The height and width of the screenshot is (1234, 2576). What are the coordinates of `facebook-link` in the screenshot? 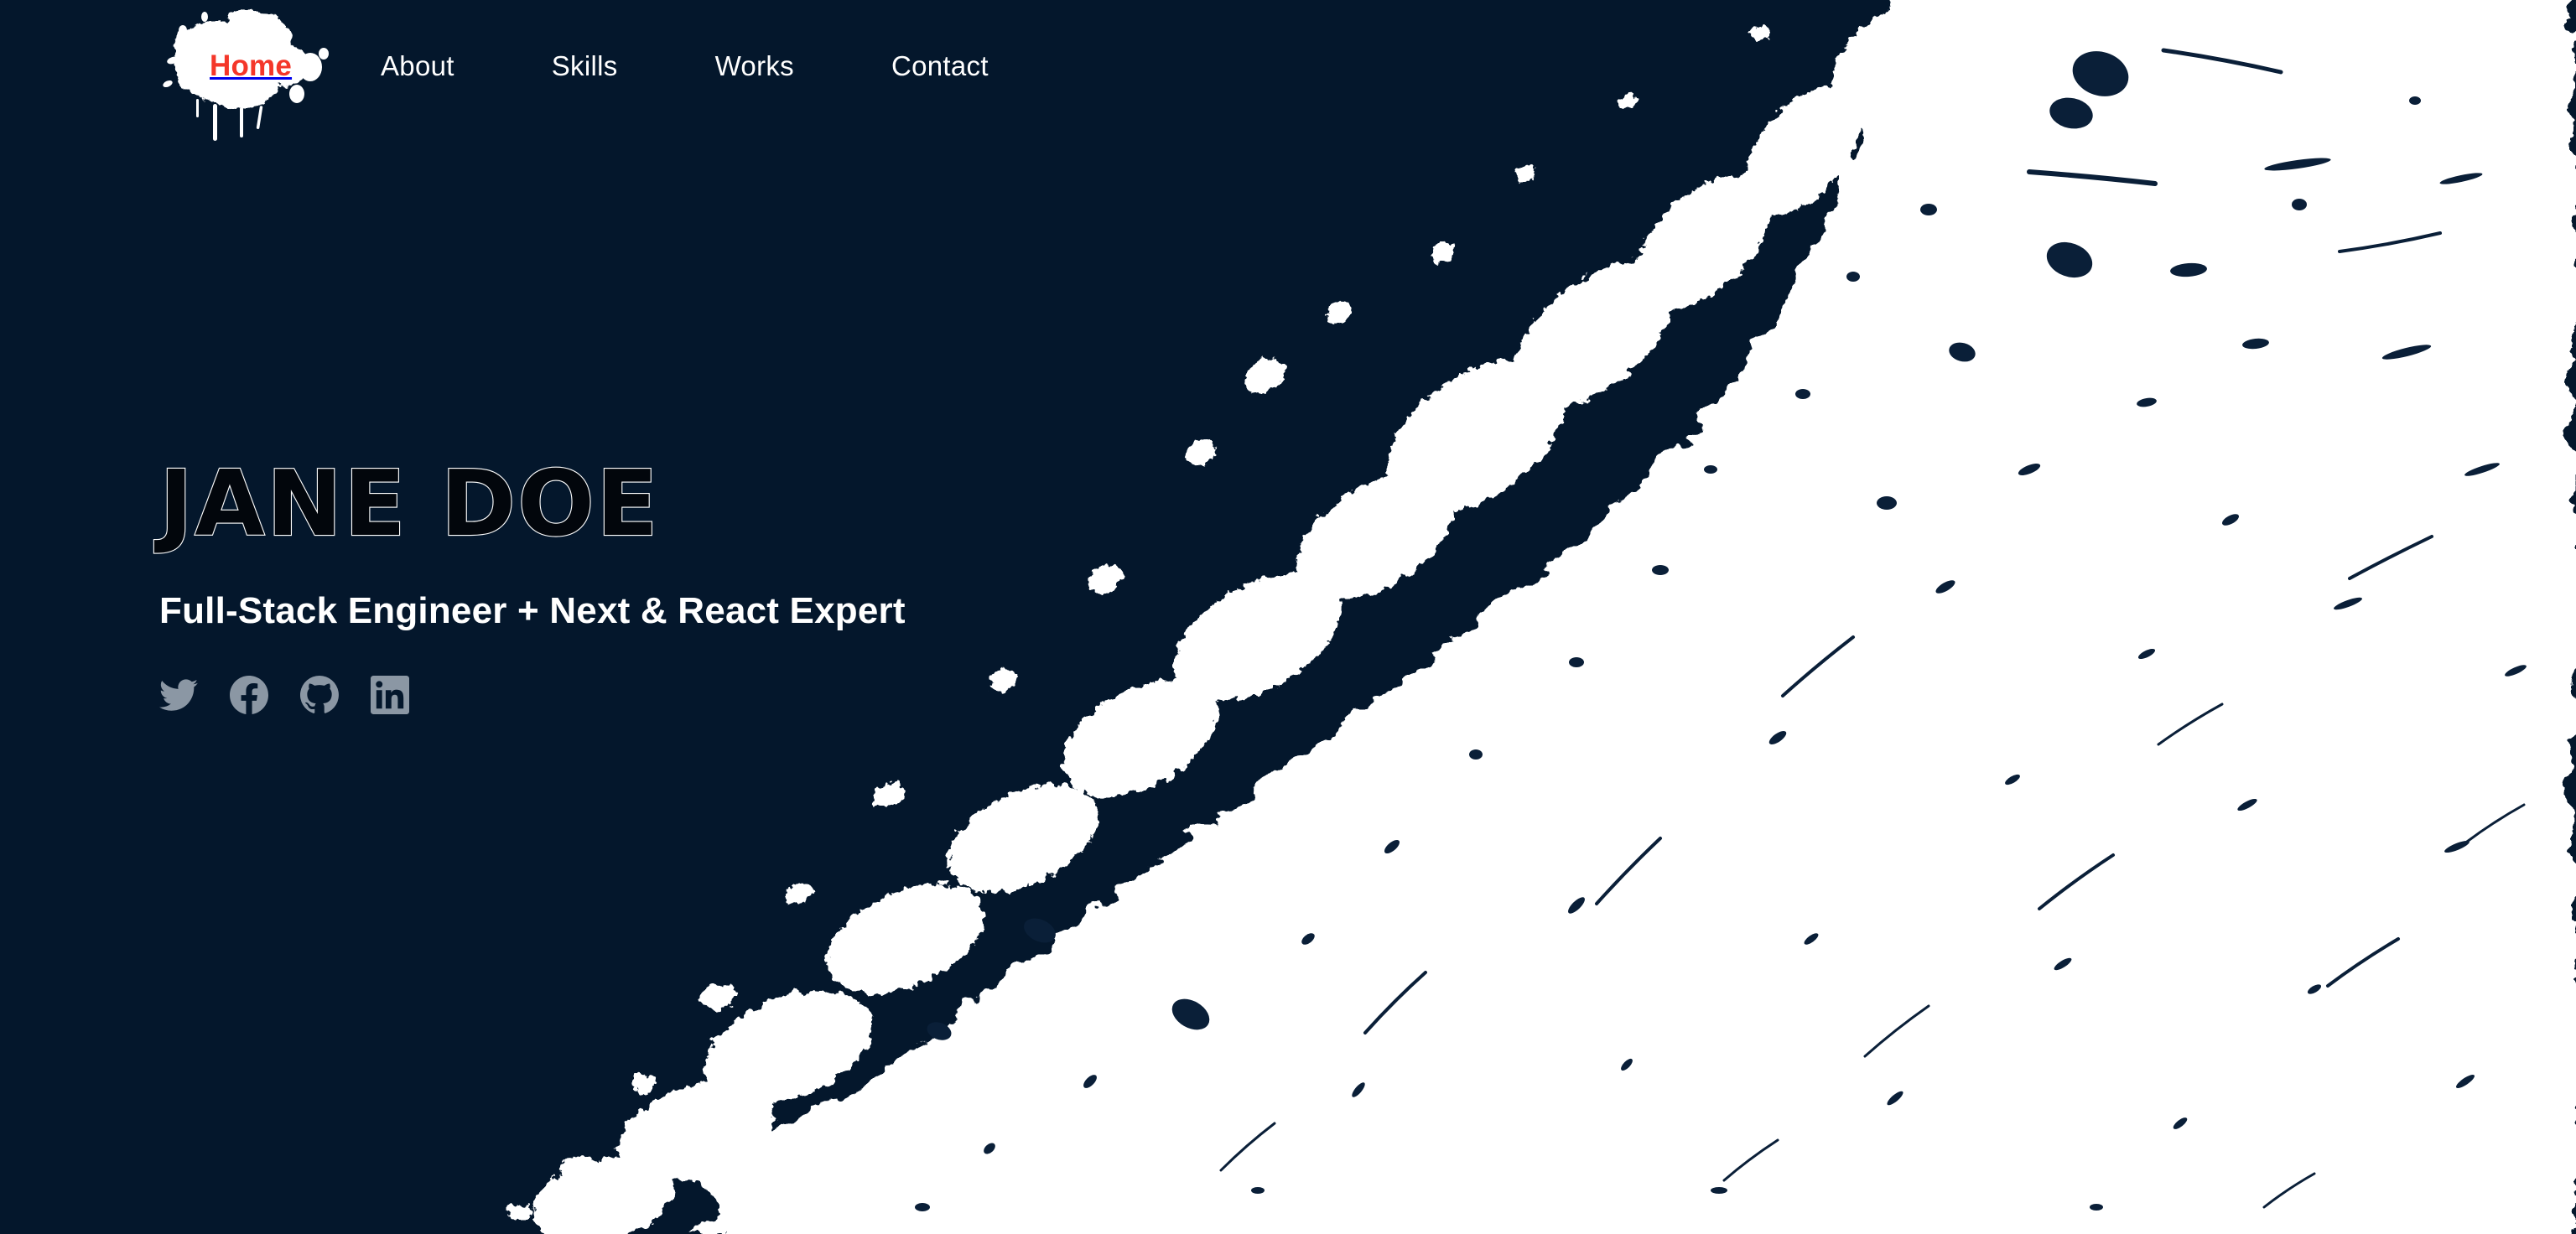 It's located at (249, 695).